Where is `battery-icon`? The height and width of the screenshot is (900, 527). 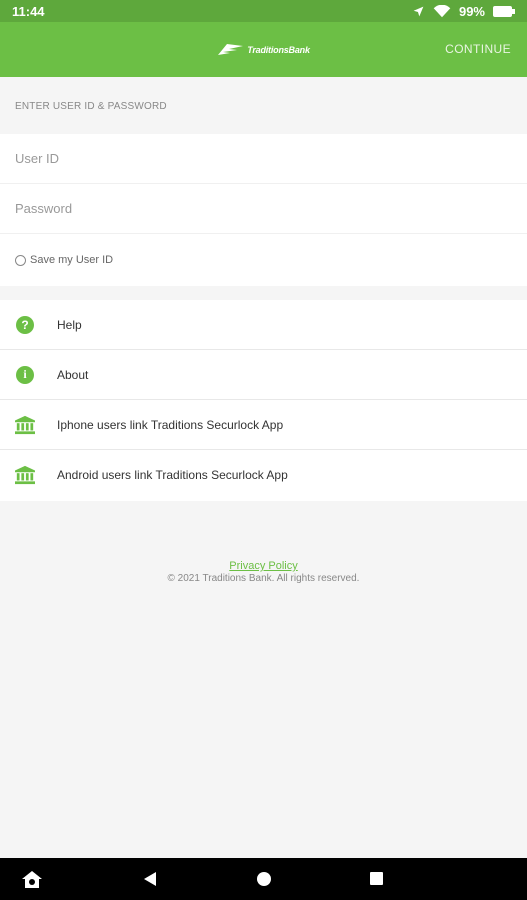 battery-icon is located at coordinates (504, 11).